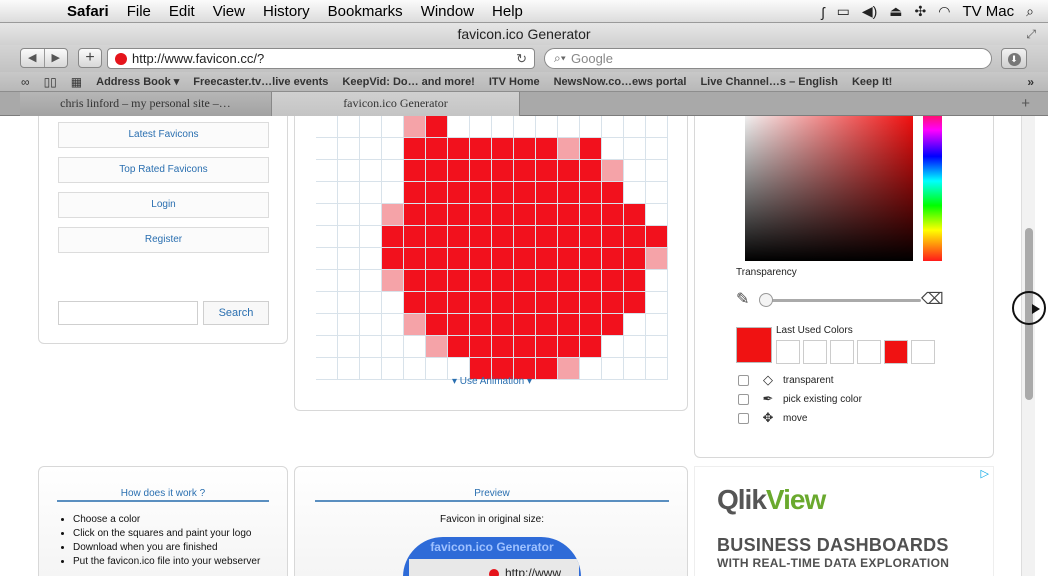  Describe the element at coordinates (163, 135) in the screenshot. I see `link-latest-favicons: Latest Favicons` at that location.